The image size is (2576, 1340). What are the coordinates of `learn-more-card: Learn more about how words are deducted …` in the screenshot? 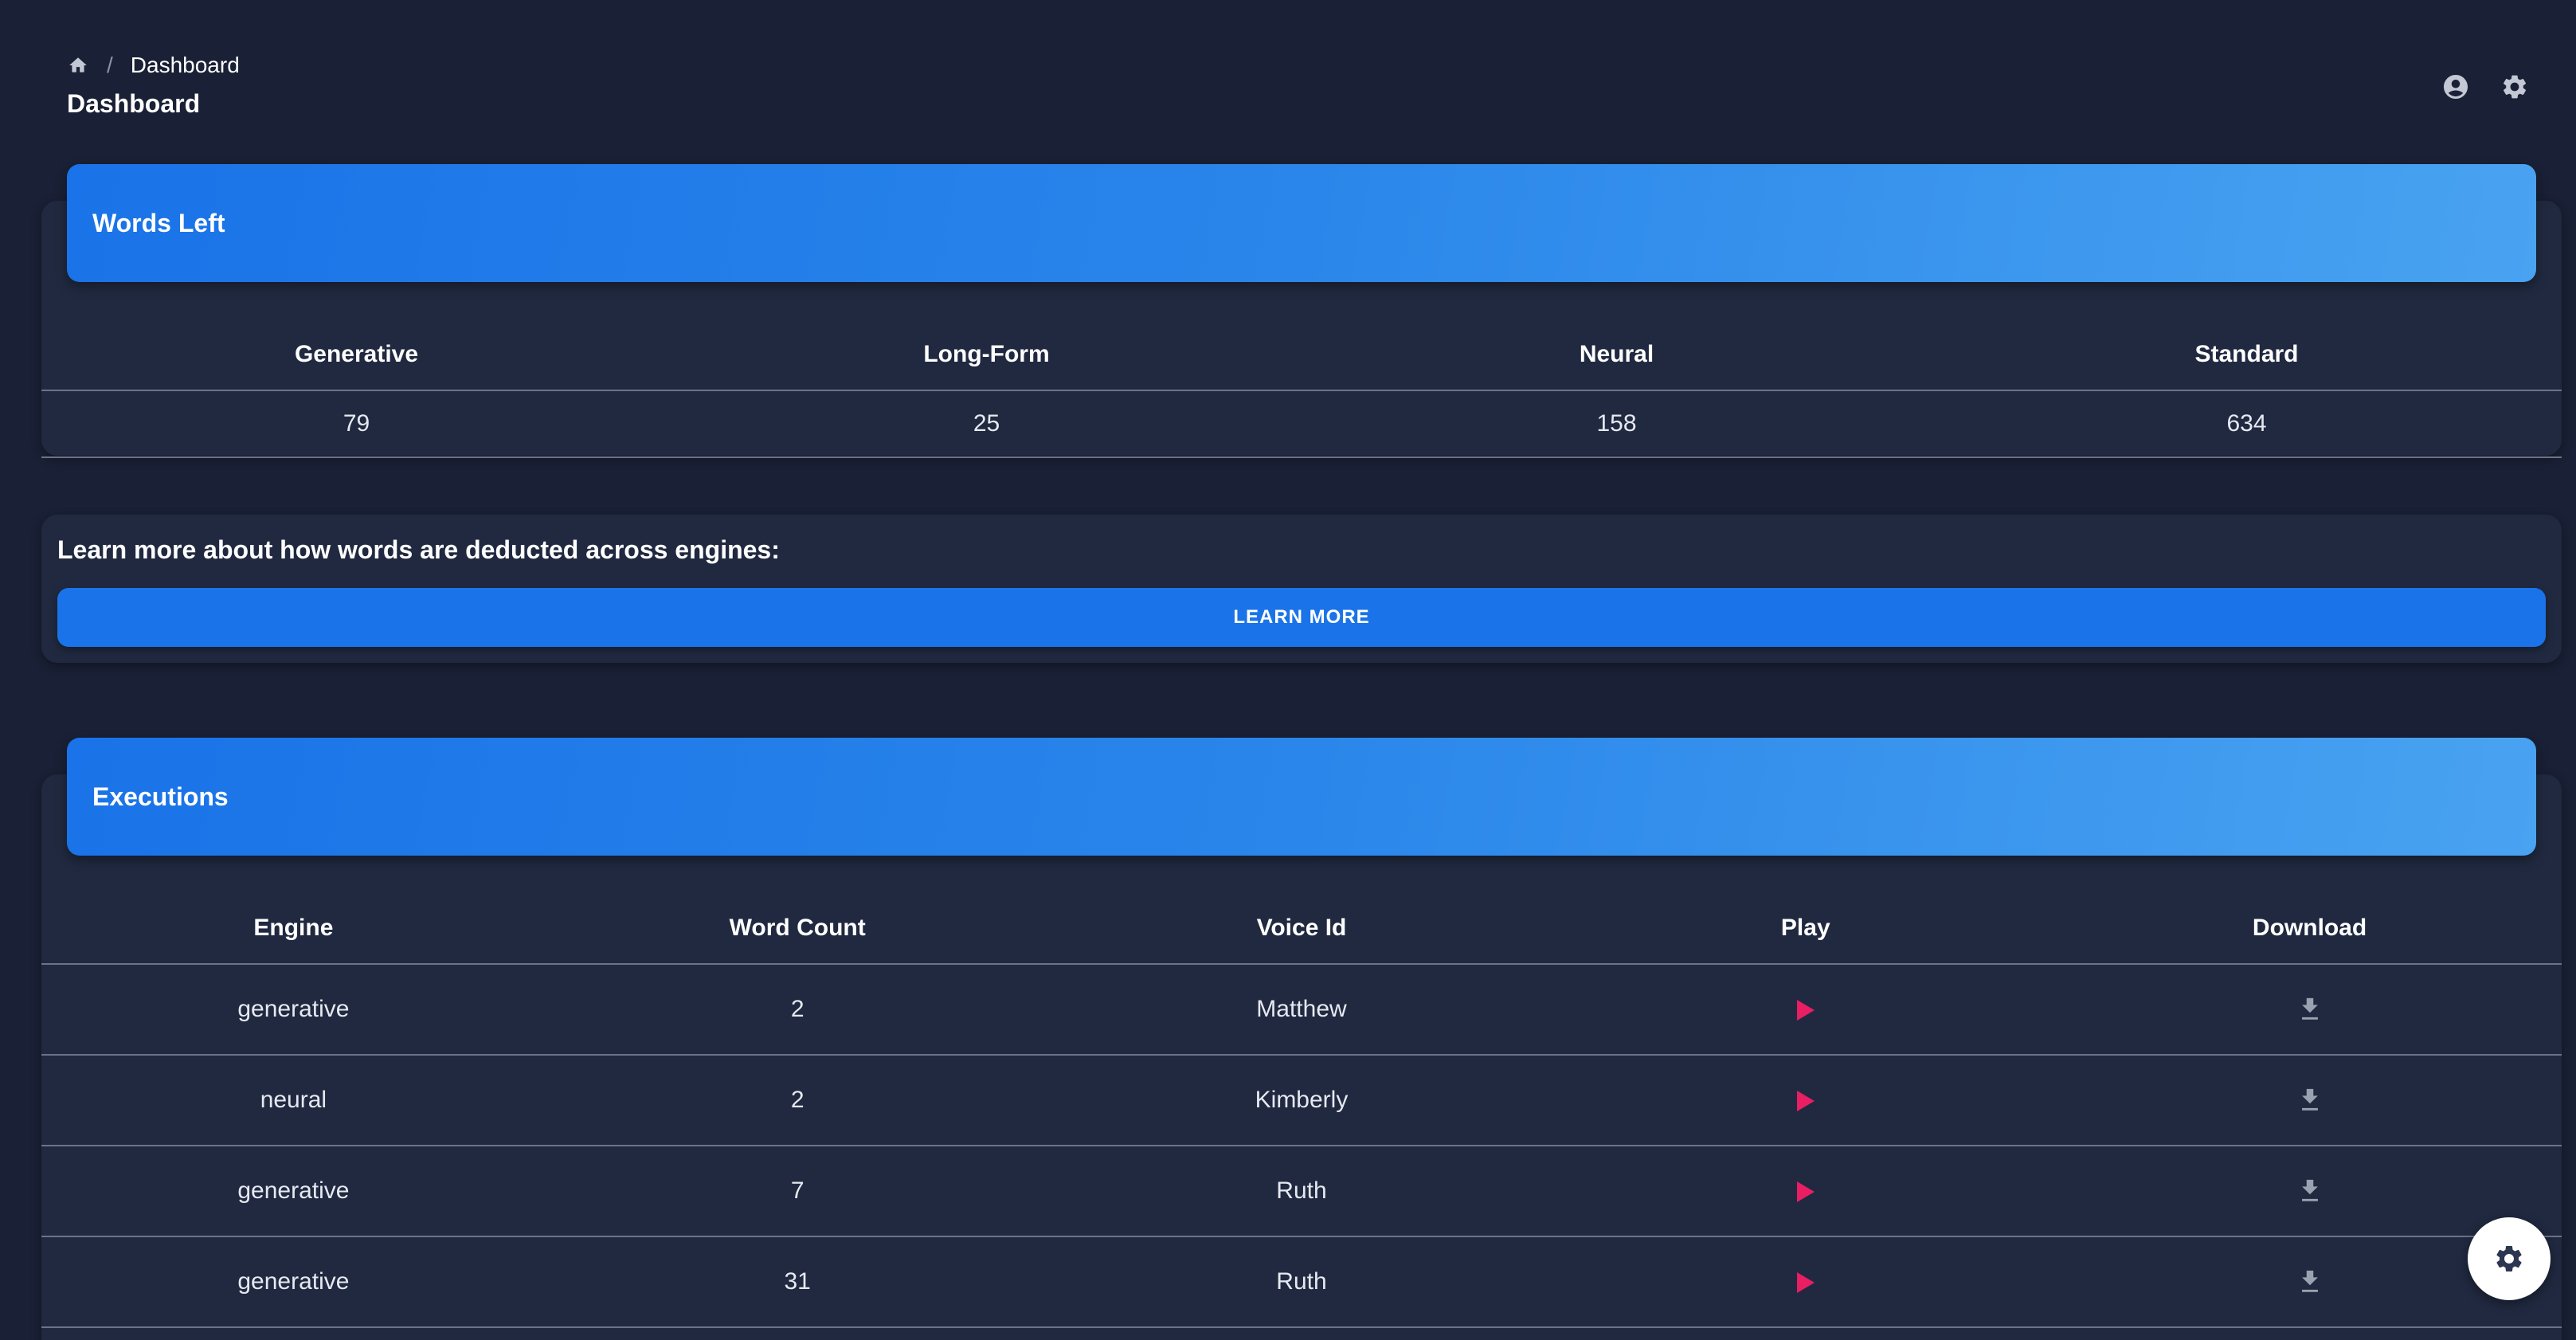 It's located at (1301, 589).